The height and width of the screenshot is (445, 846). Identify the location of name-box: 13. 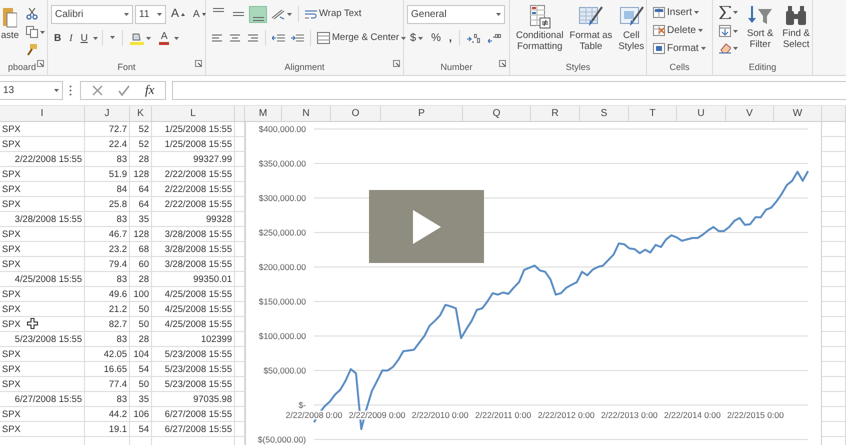
(31, 90).